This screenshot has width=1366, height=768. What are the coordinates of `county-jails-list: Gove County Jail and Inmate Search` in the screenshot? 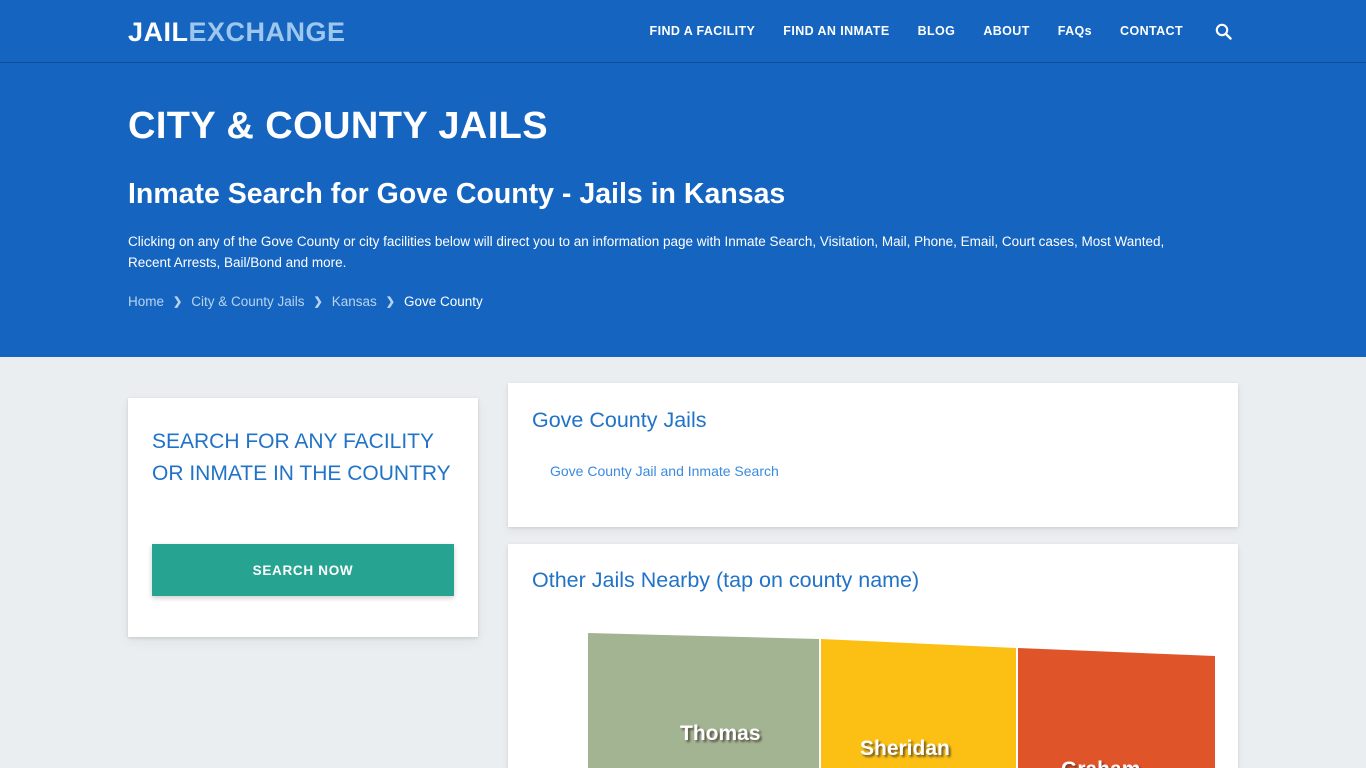 It's located at (655, 471).